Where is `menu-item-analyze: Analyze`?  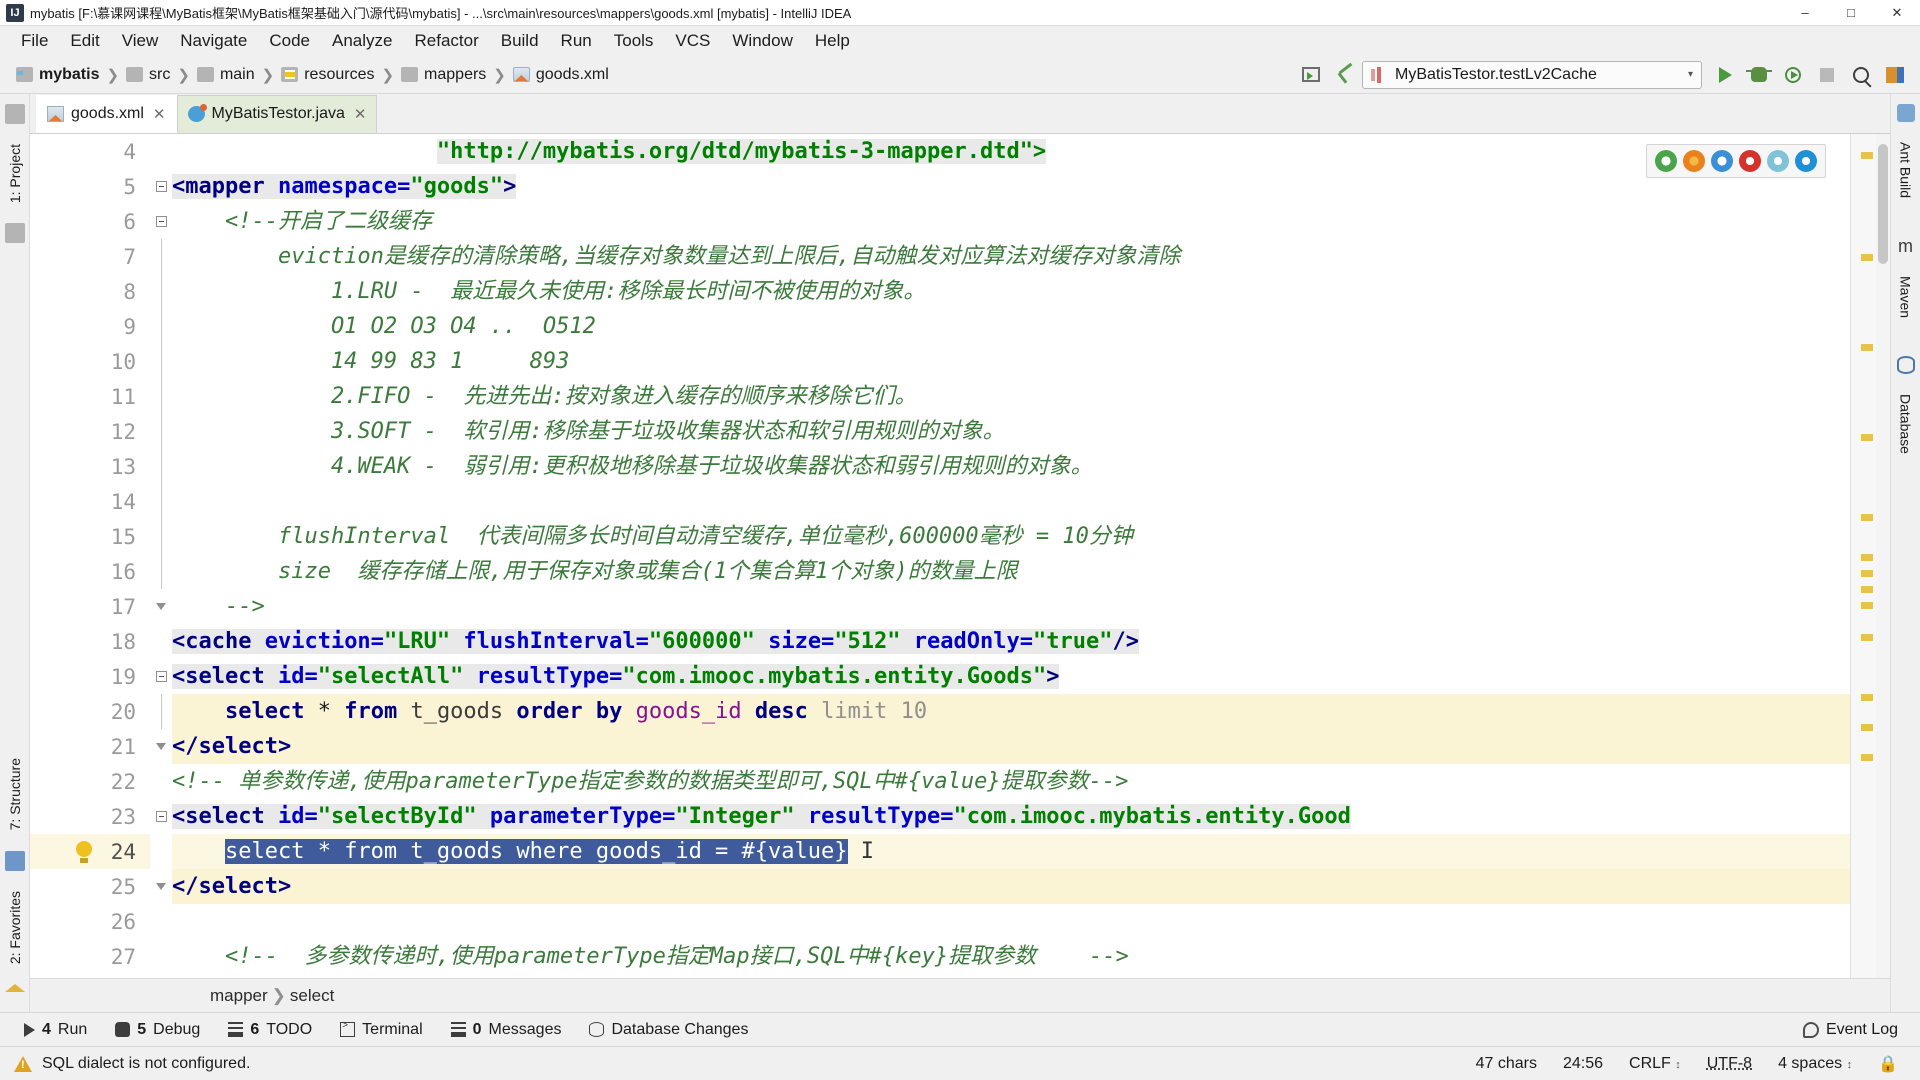 menu-item-analyze: Analyze is located at coordinates (362, 41).